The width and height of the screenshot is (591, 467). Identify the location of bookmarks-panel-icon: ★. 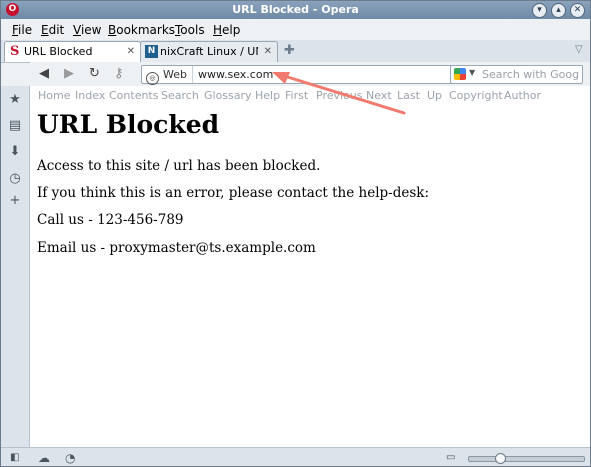
(15, 100).